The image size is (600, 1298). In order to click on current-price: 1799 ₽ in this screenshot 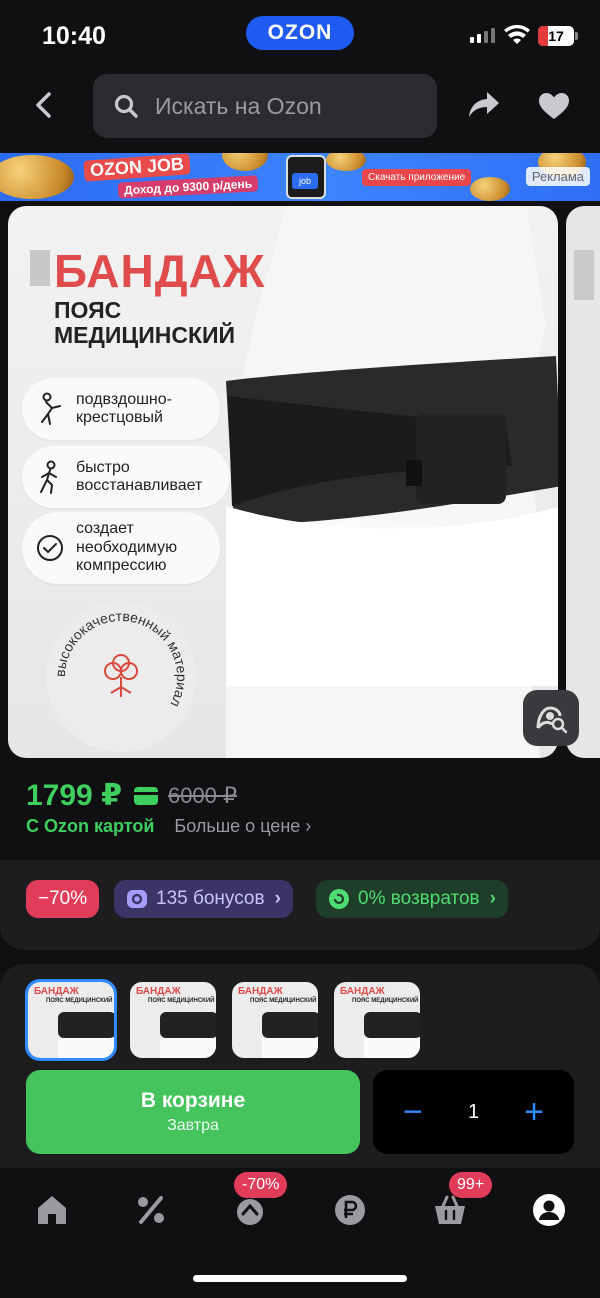, I will do `click(74, 795)`.